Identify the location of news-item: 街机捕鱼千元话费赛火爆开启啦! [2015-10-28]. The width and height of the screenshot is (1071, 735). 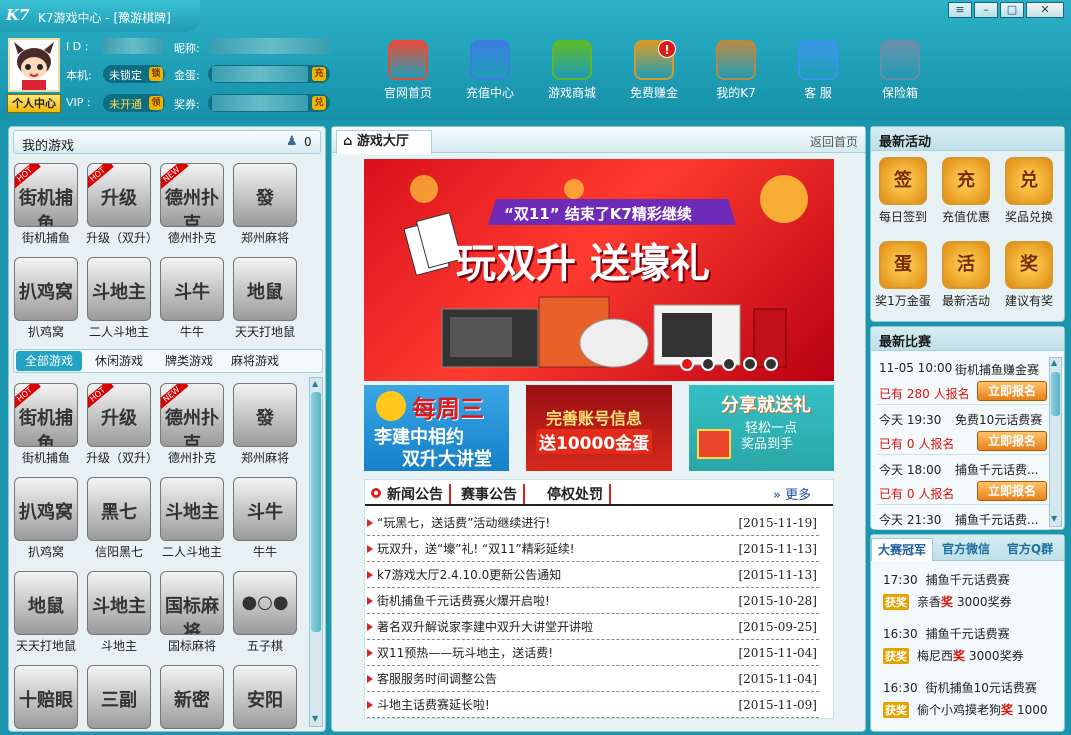
(593, 601).